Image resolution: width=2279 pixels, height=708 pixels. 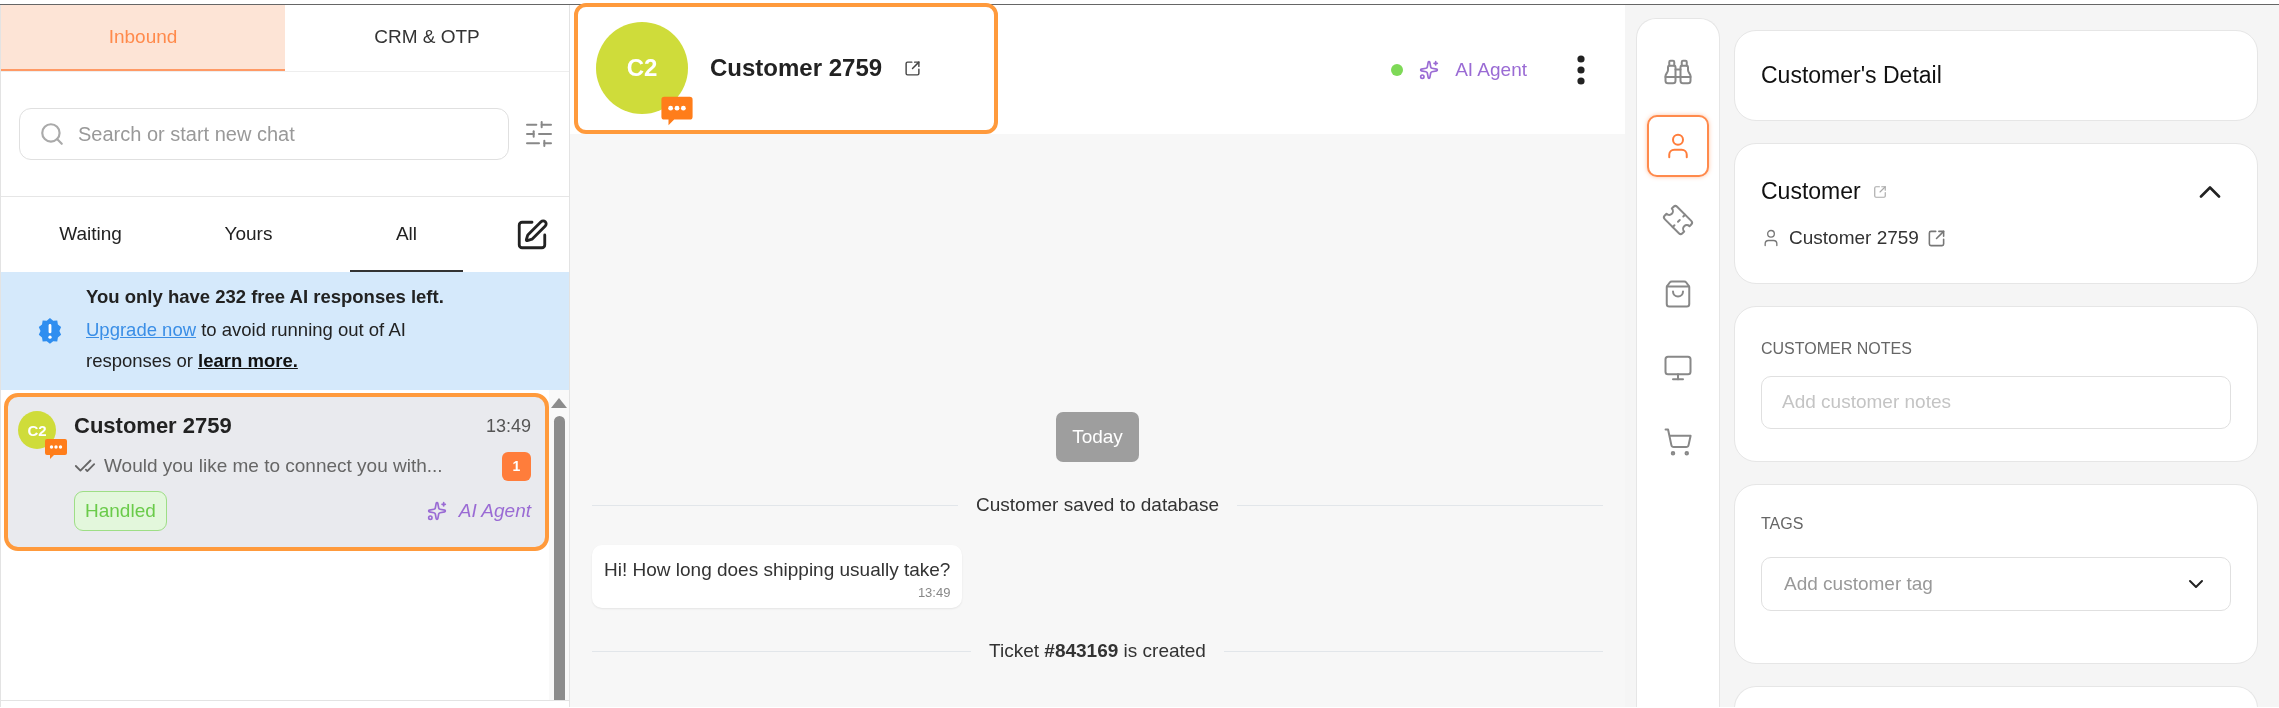 I want to click on collapse-button, so click(x=2210, y=191).